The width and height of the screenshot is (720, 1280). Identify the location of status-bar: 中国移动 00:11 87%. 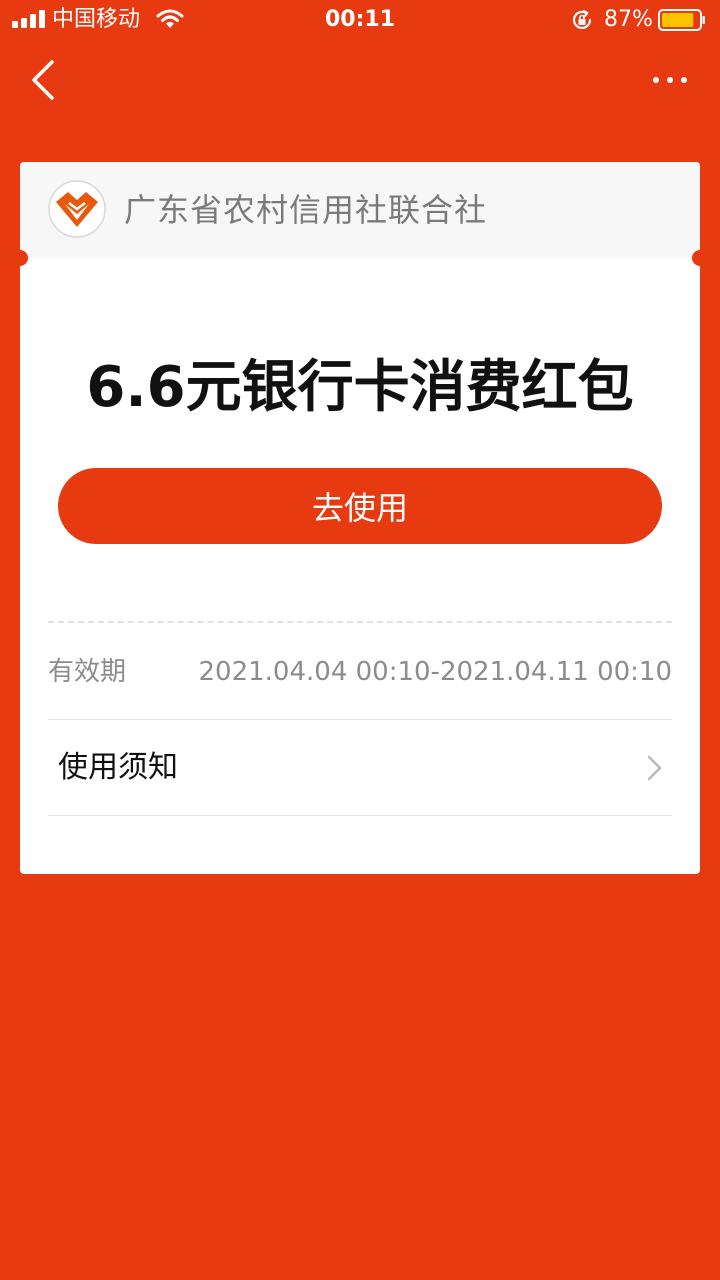
(360, 20).